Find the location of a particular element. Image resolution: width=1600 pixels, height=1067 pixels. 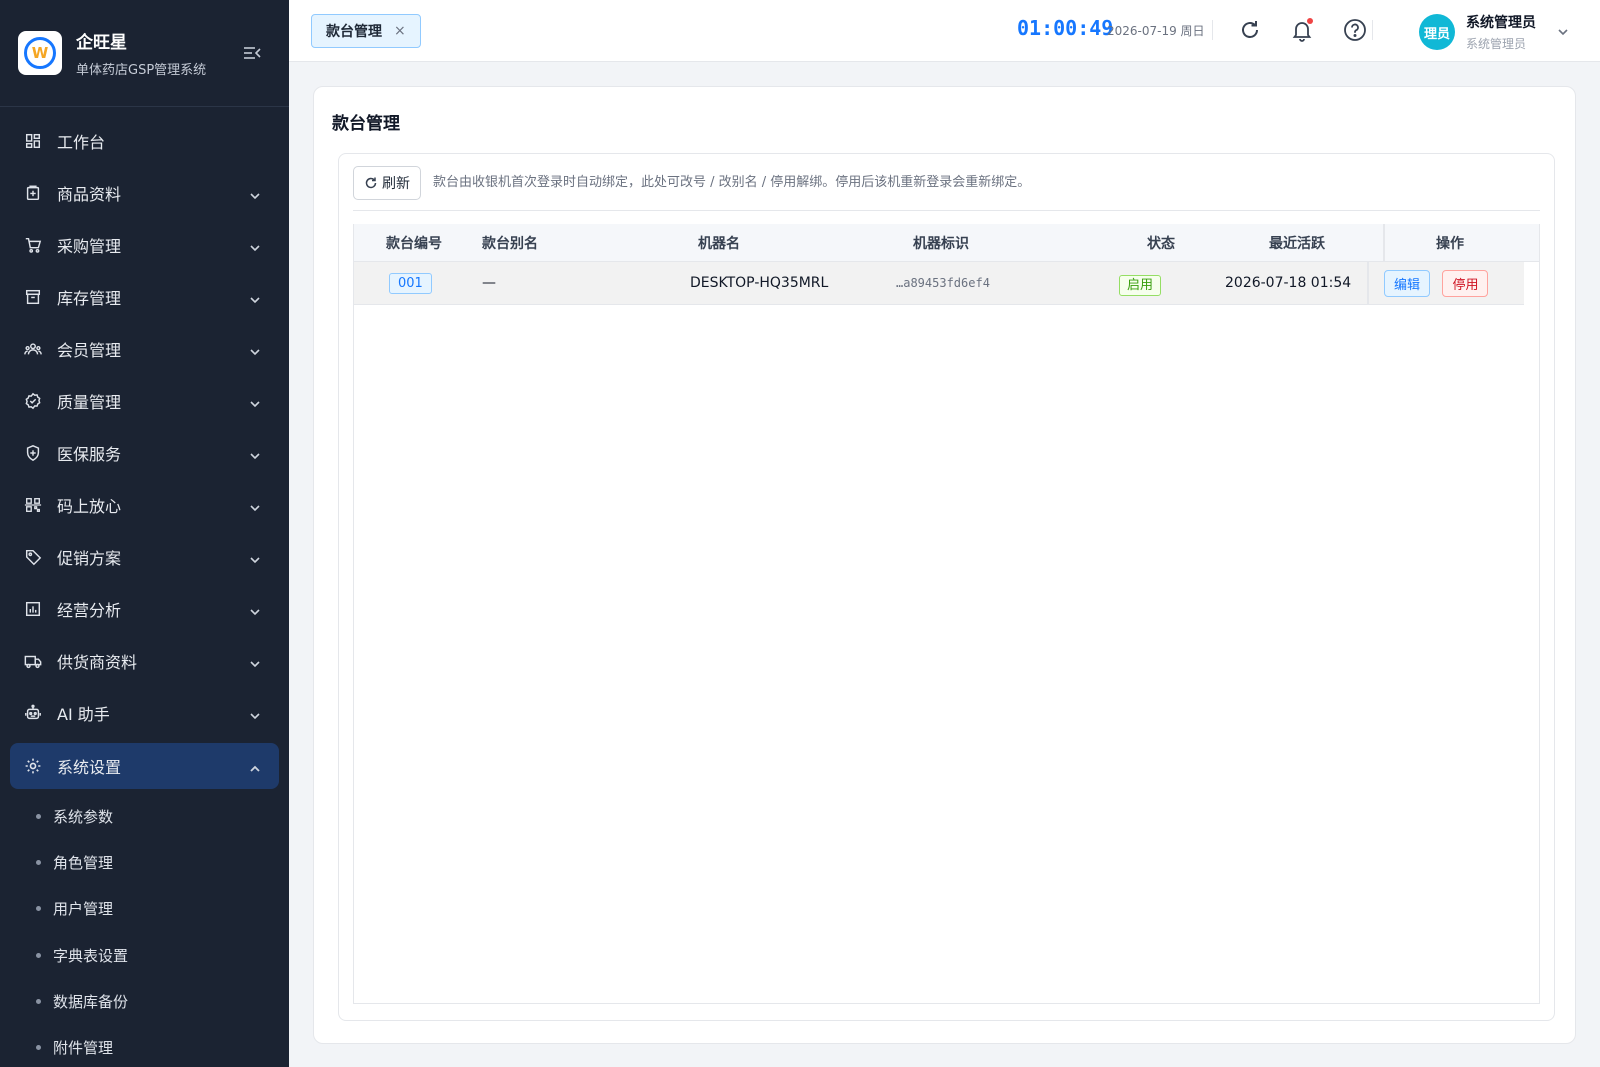

machine-name-cell: DESKTOP-HQ35MRL is located at coordinates (759, 283).